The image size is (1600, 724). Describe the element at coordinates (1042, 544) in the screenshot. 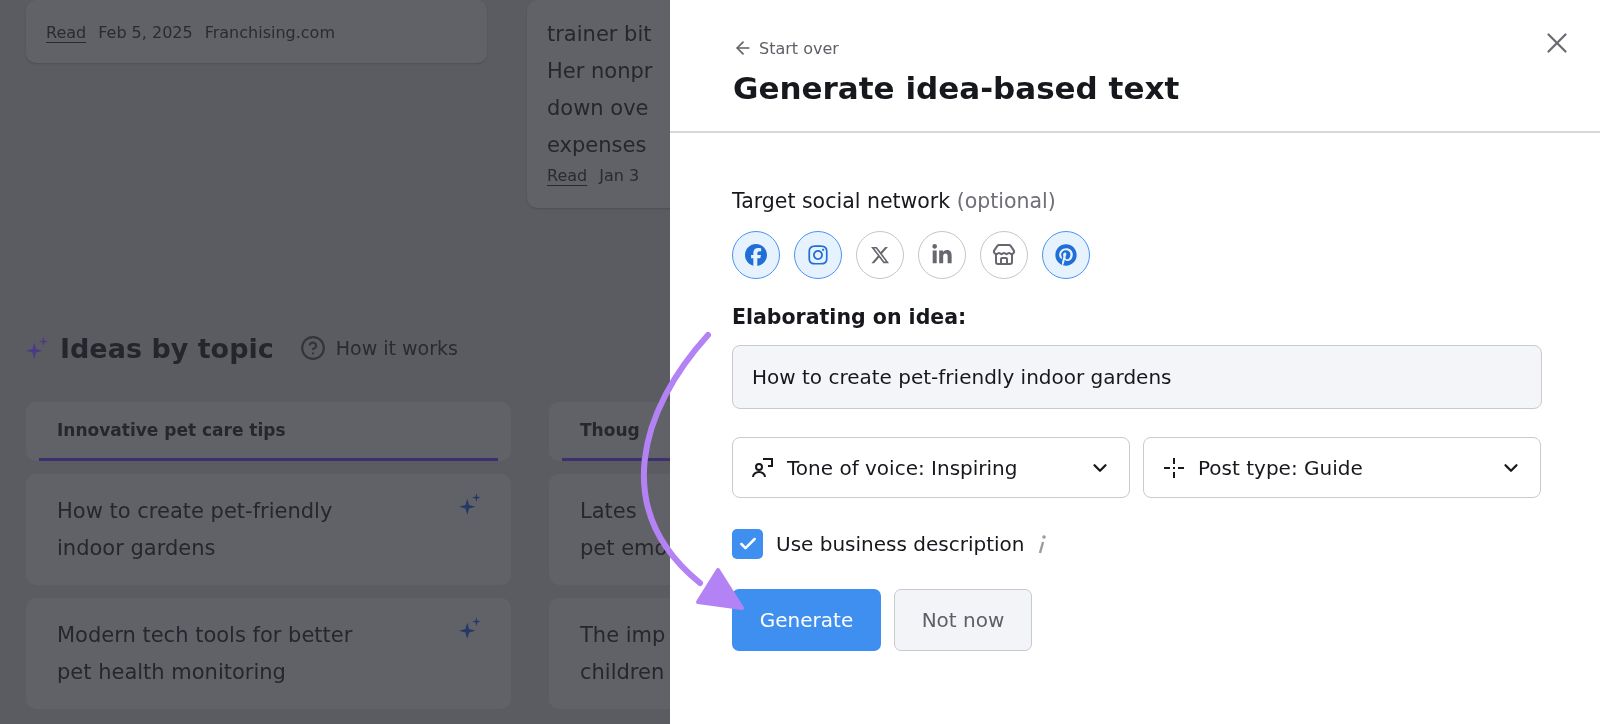

I see `info-icon` at that location.